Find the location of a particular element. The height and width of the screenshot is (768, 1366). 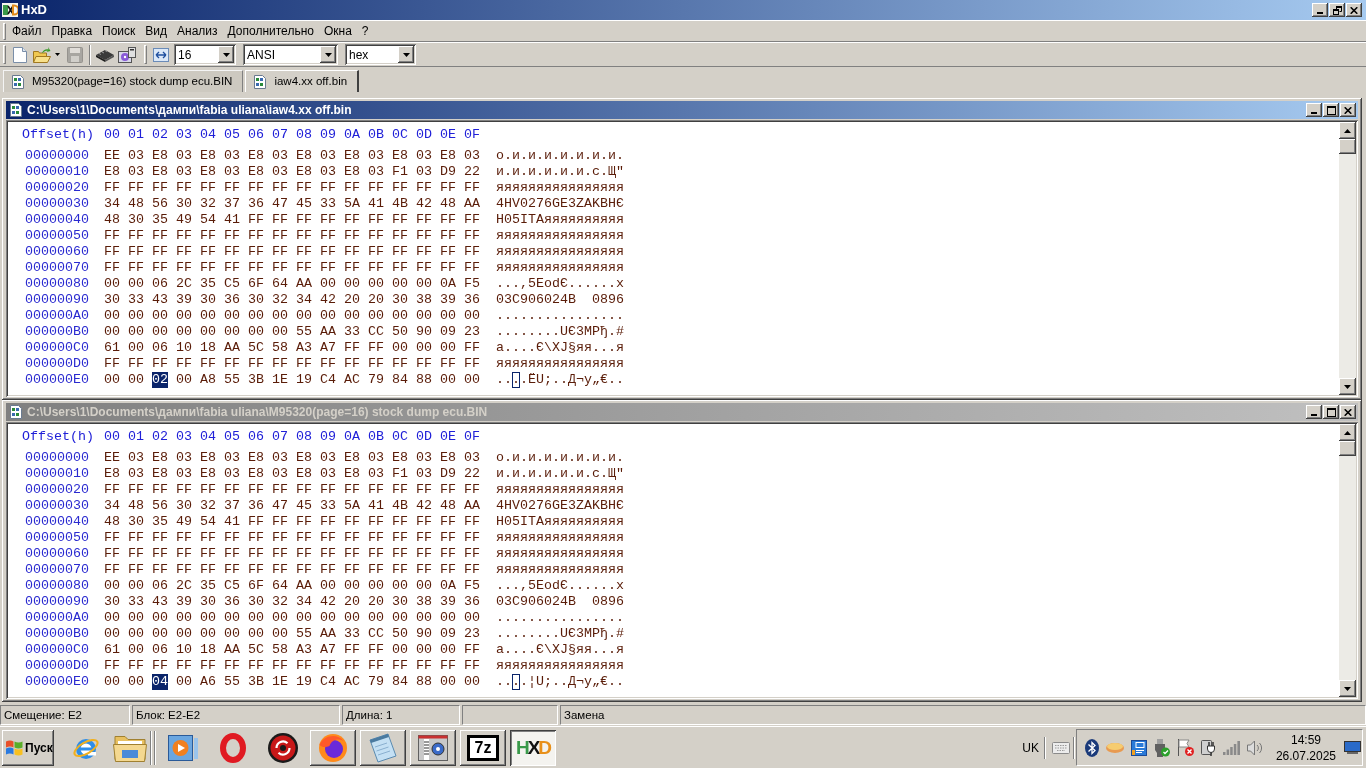

column-header: Offset(h) is located at coordinates (58, 437).